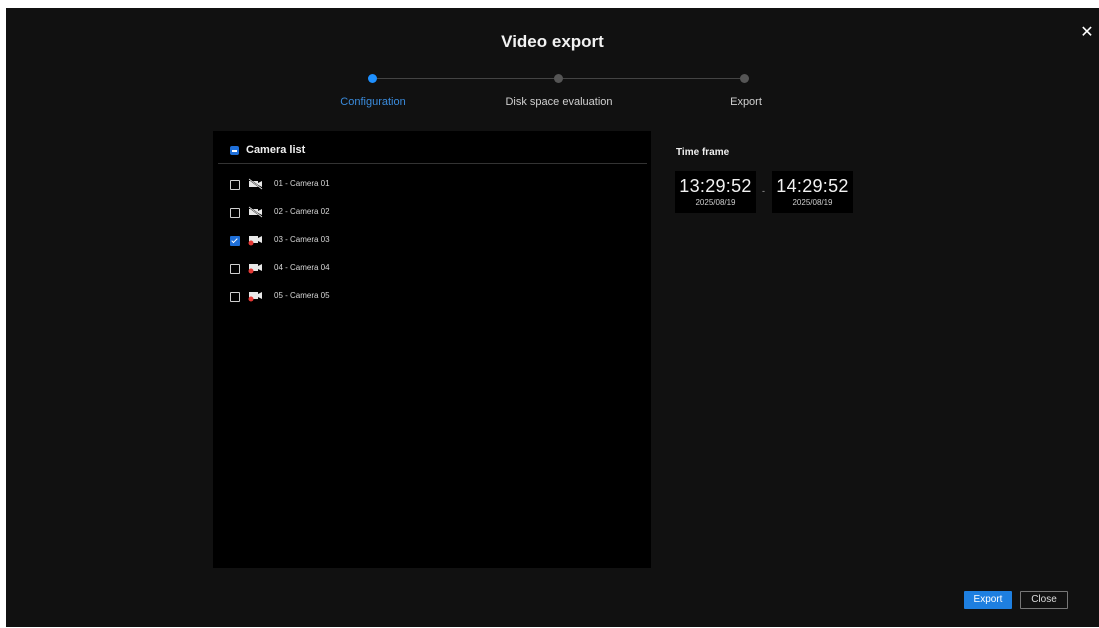 This screenshot has width=1099, height=628. I want to click on start-time-box: 13:29:52 2025/08/19, so click(715, 192).